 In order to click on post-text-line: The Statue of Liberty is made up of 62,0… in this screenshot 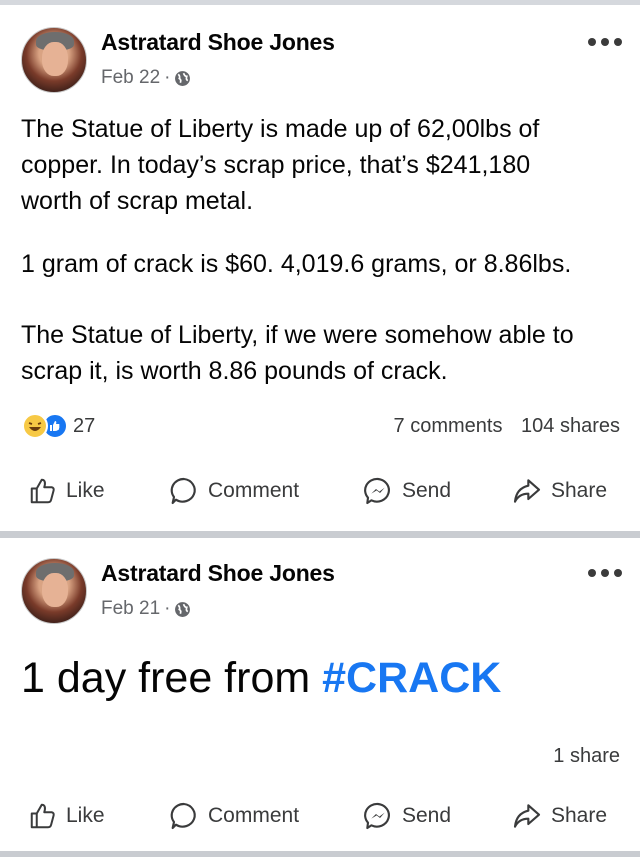, I will do `click(280, 129)`.